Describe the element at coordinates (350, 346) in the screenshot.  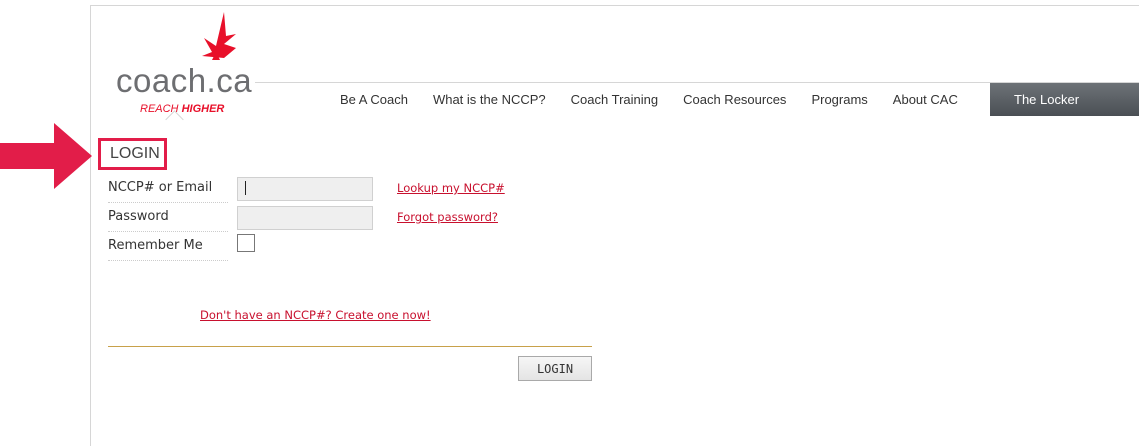
I see `form-divider` at that location.